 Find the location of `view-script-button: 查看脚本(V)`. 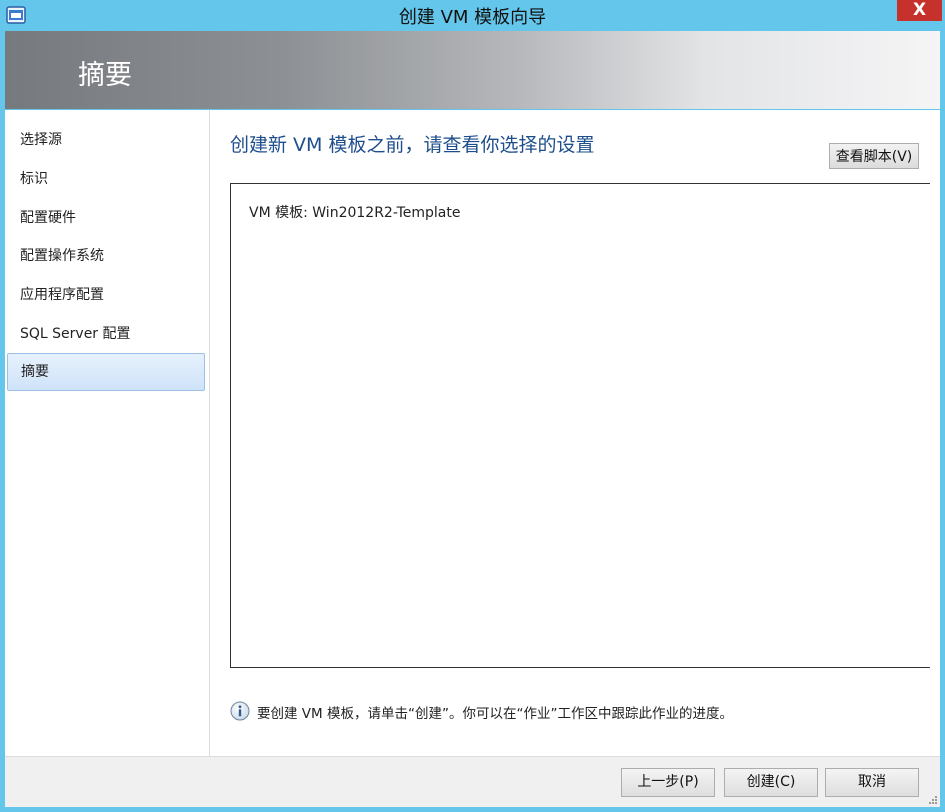

view-script-button: 查看脚本(V) is located at coordinates (874, 156).